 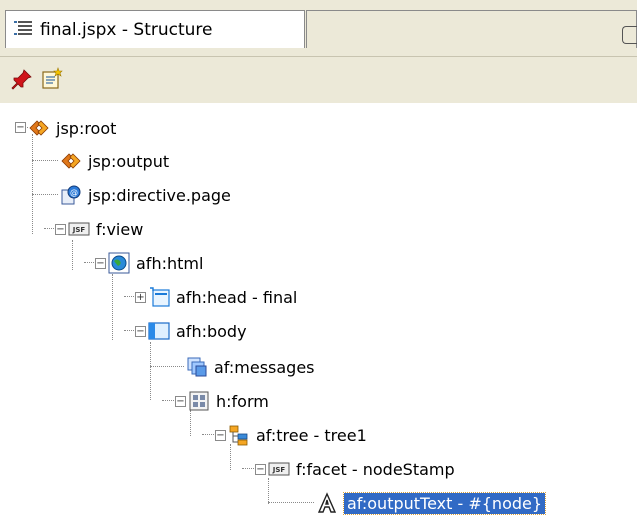 I want to click on tree-node-af-outputtext: af:outputText - #{node}, so click(x=431, y=503).